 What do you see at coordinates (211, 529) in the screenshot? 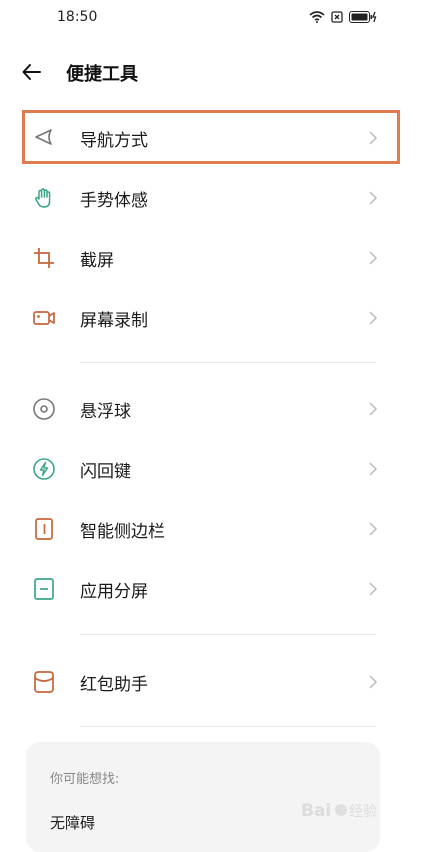
I see `menu-item-smart-sidebar: 智能侧边栏` at bounding box center [211, 529].